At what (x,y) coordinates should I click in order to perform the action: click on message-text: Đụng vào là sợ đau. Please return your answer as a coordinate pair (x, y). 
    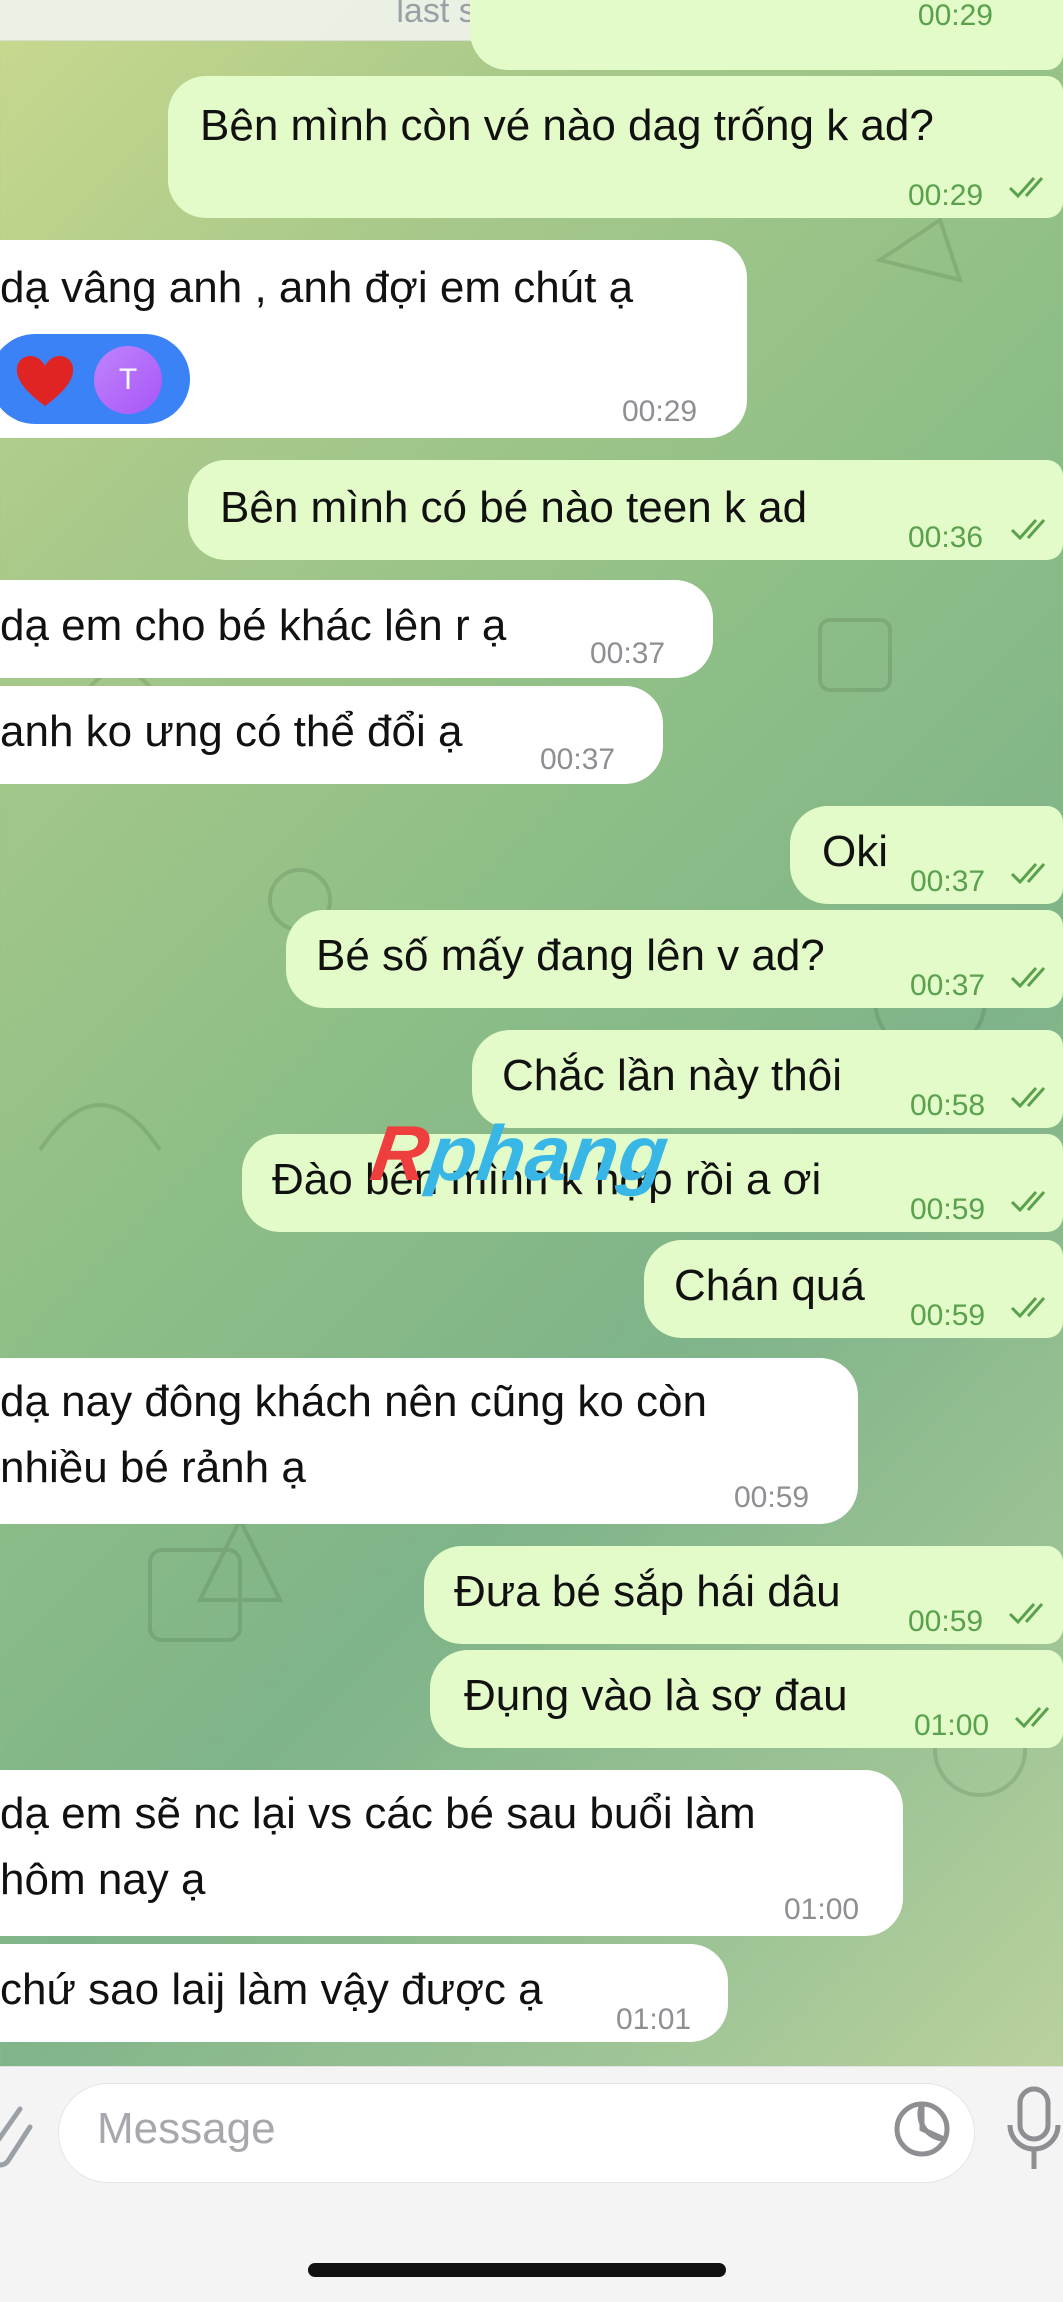
    Looking at the image, I should click on (656, 1695).